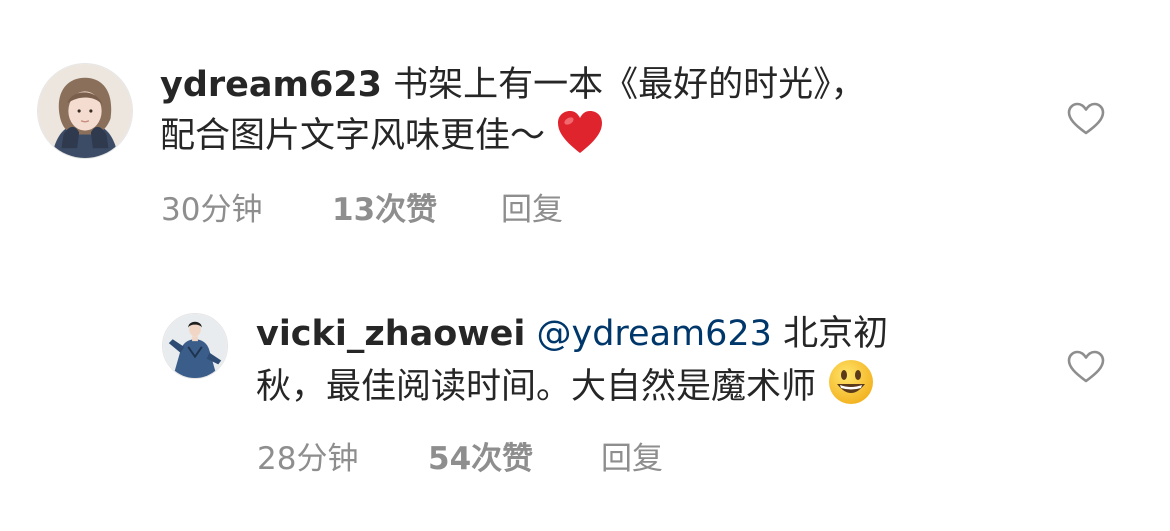 The width and height of the screenshot is (1170, 531). What do you see at coordinates (308, 459) in the screenshot?
I see `comment-time: 28分钟` at bounding box center [308, 459].